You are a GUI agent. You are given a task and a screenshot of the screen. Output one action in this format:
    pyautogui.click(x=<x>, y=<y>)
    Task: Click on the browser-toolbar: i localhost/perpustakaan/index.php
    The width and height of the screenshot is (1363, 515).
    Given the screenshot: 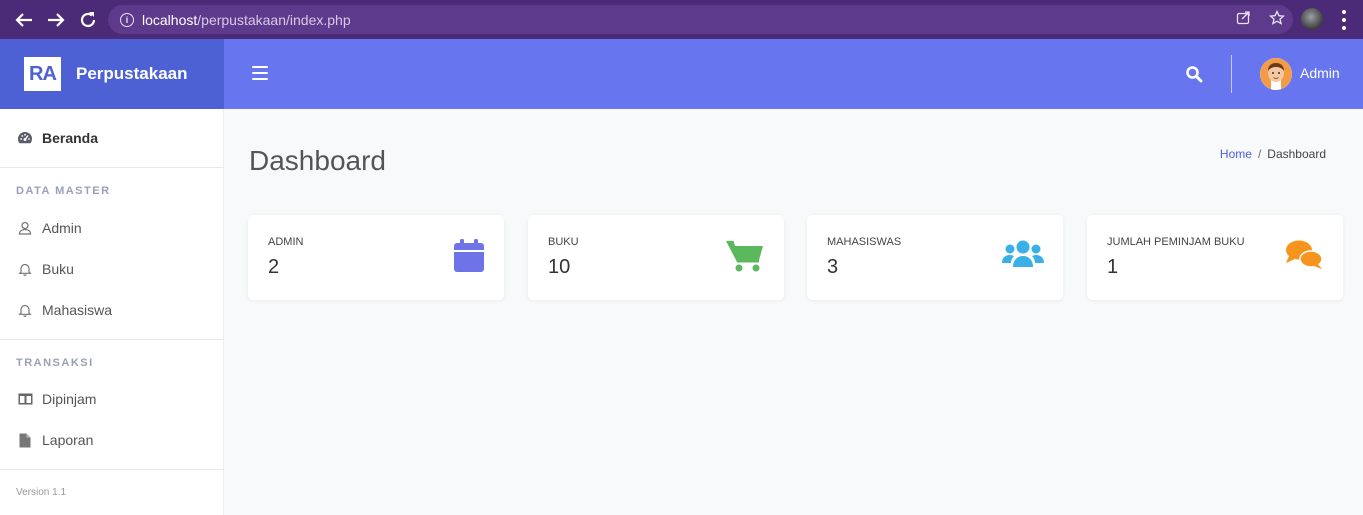 What is the action you would take?
    pyautogui.click(x=681, y=19)
    